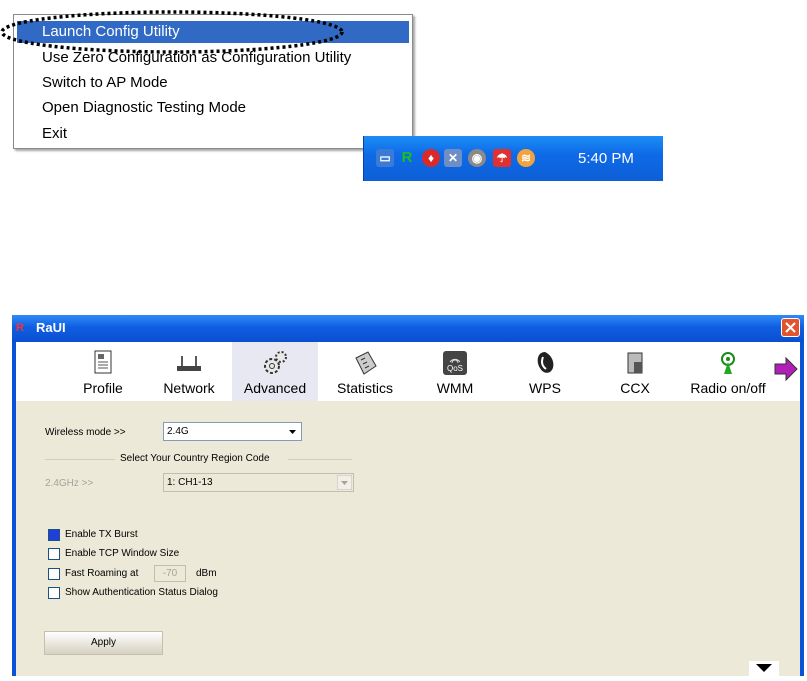  I want to click on tab-label: CCX, so click(635, 388).